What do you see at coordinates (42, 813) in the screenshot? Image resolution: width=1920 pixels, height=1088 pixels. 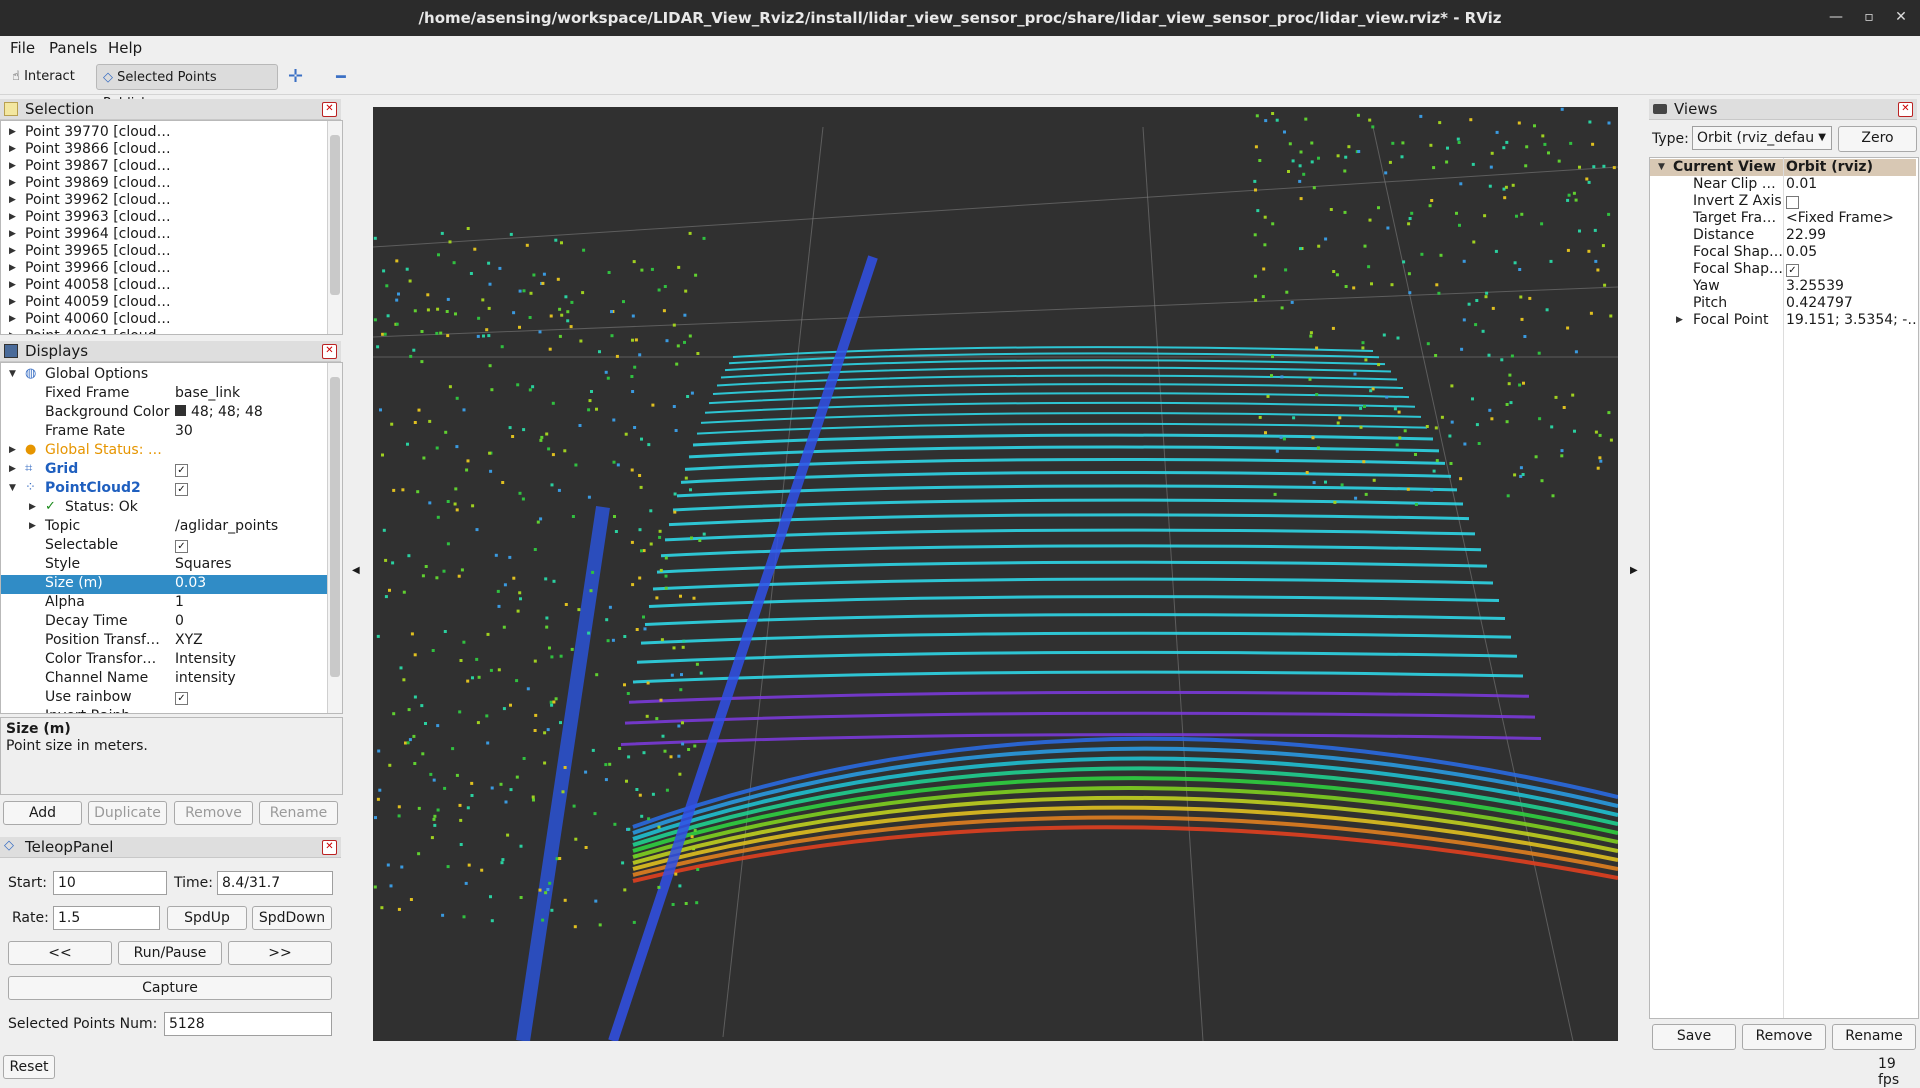 I see `add-display-button: Add` at bounding box center [42, 813].